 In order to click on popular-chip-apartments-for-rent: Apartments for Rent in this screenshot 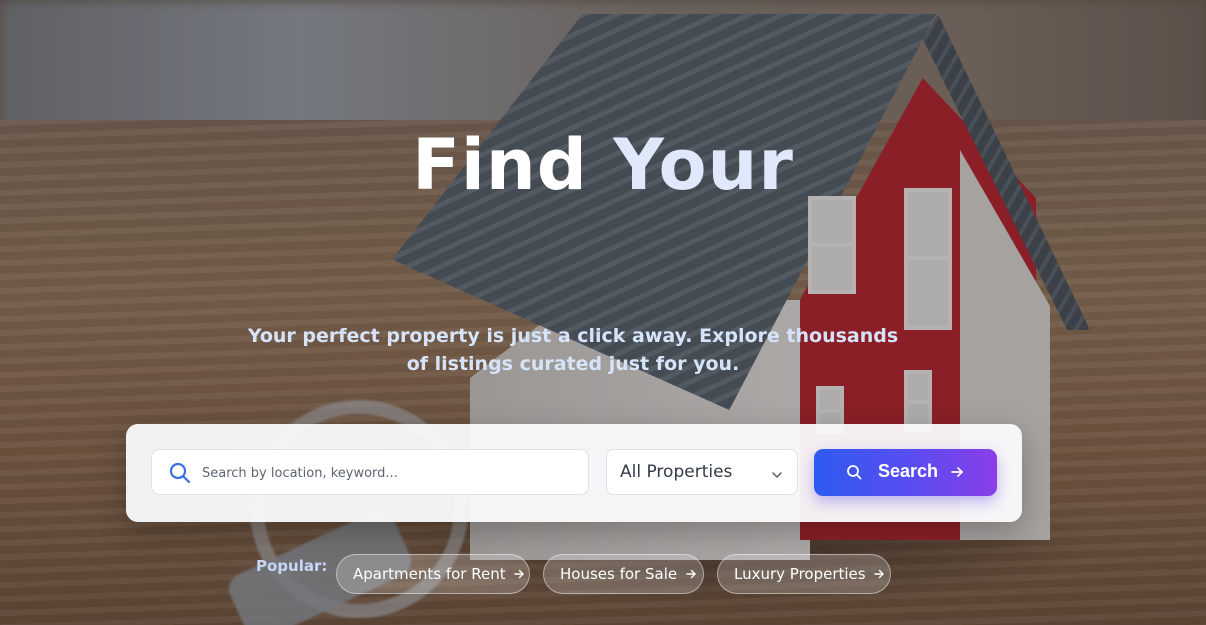, I will do `click(433, 574)`.